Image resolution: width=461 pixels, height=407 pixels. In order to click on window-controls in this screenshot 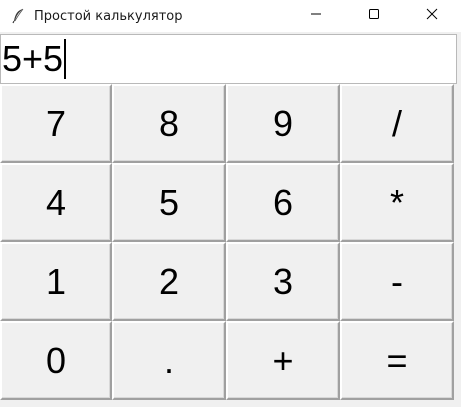, I will do `click(374, 16)`.